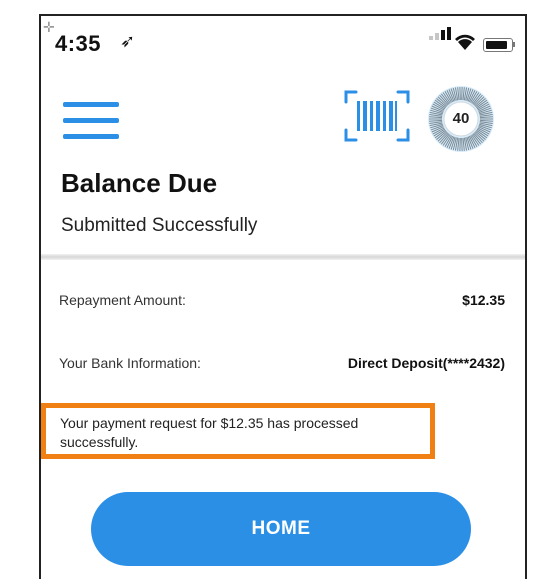  Describe the element at coordinates (281, 529) in the screenshot. I see `home-button: HOME` at that location.